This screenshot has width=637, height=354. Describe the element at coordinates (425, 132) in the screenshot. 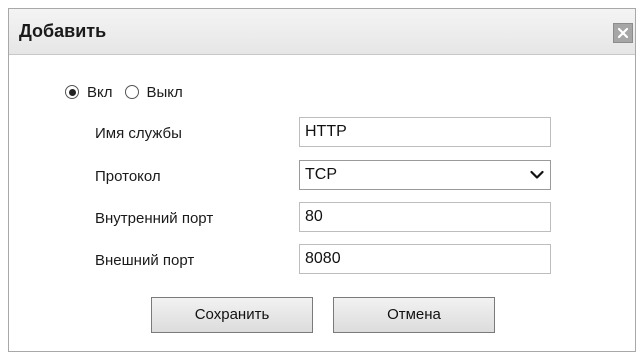

I see `service-name-input: HTTP` at that location.